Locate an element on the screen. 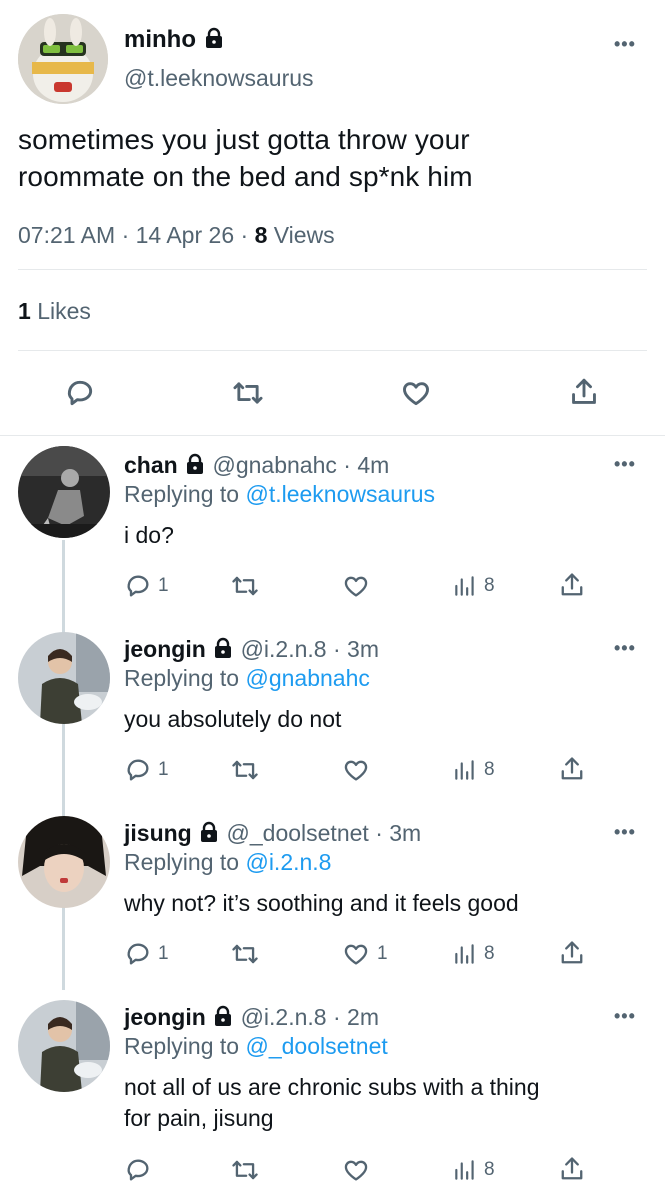  reply-author-name: chan is located at coordinates (151, 465).